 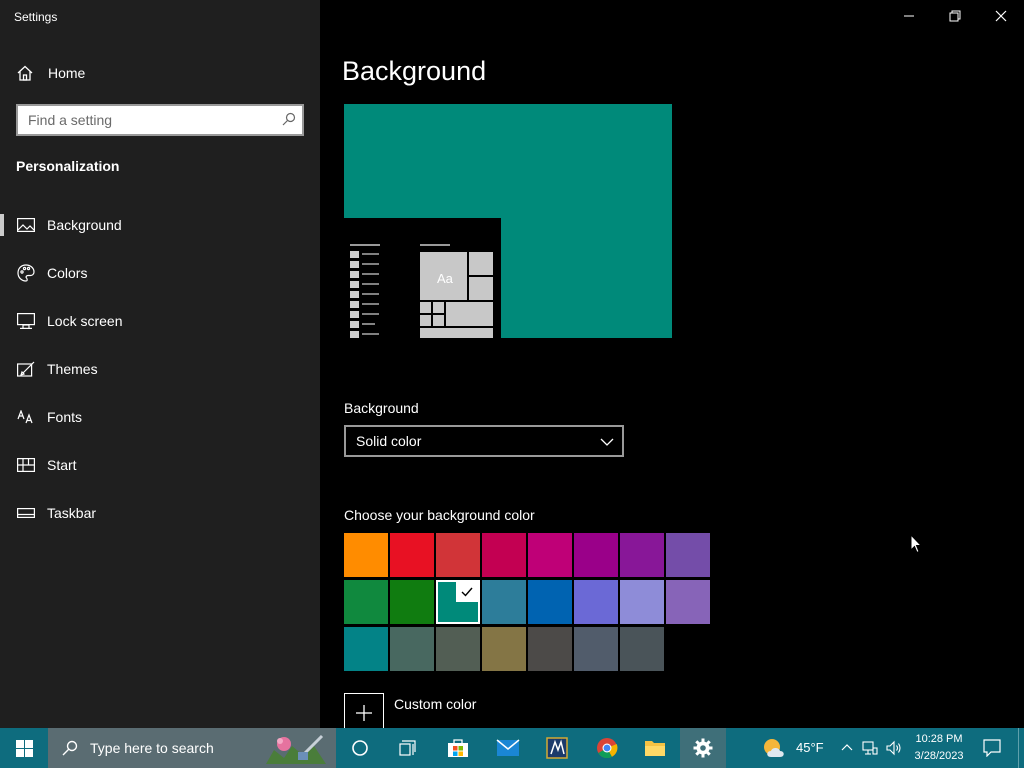 What do you see at coordinates (508, 221) in the screenshot?
I see `background-preview: Aa` at bounding box center [508, 221].